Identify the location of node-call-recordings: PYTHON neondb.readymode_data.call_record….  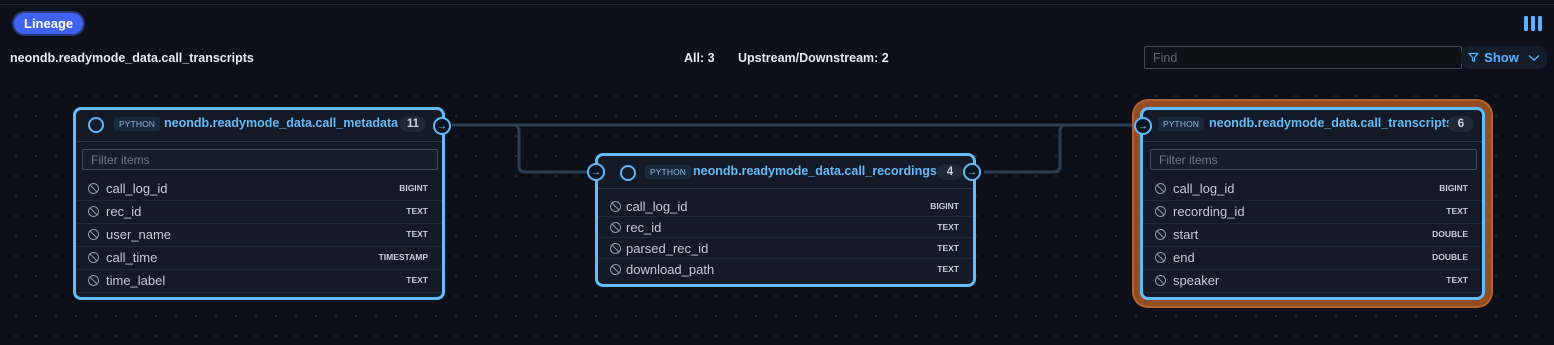
(784, 220).